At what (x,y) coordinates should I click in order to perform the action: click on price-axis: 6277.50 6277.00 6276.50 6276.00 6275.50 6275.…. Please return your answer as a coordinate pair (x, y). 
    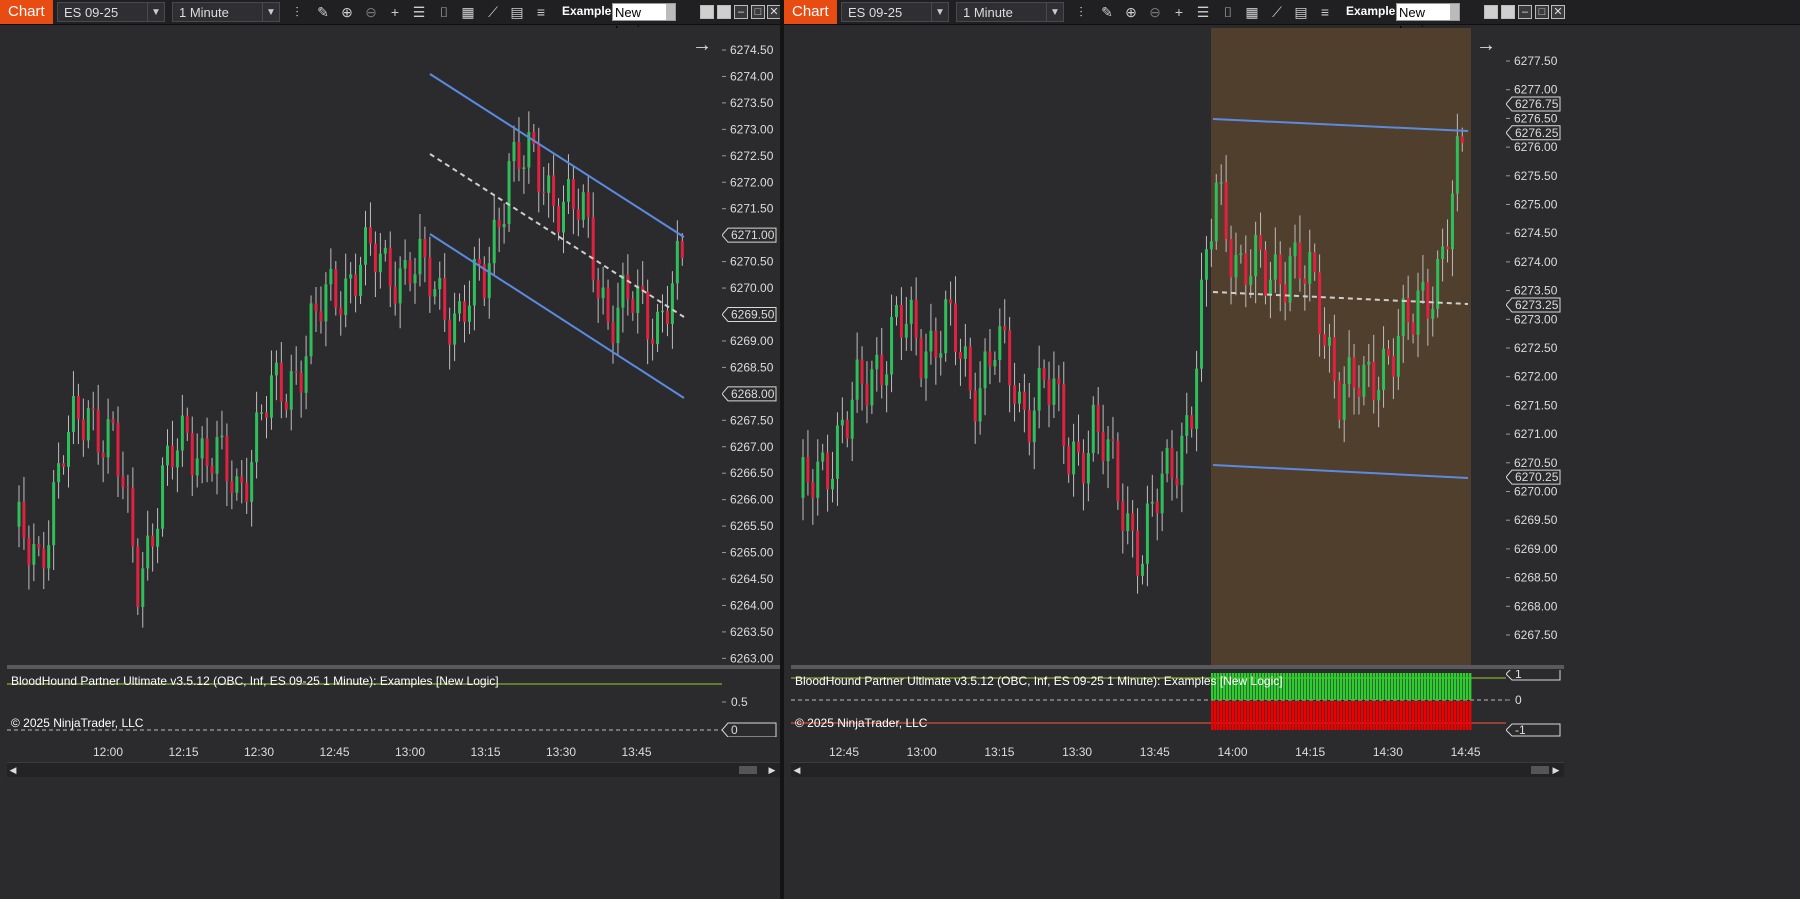
    Looking at the image, I should click on (1534, 346).